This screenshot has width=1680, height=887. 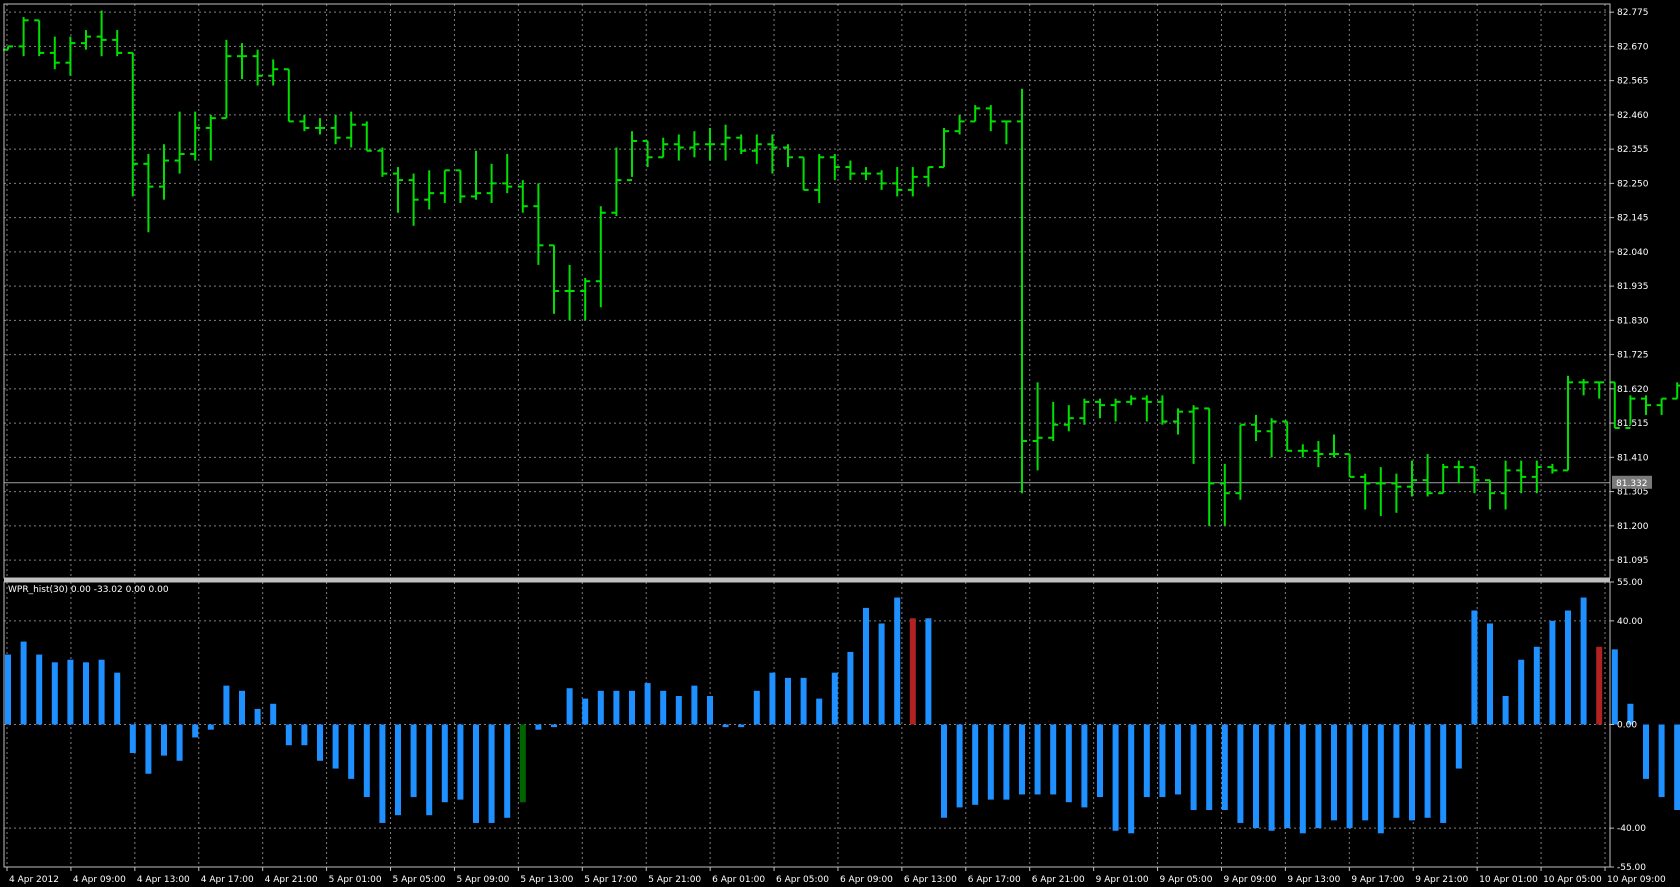 What do you see at coordinates (1633, 287) in the screenshot?
I see `price-tick-label: 81.935` at bounding box center [1633, 287].